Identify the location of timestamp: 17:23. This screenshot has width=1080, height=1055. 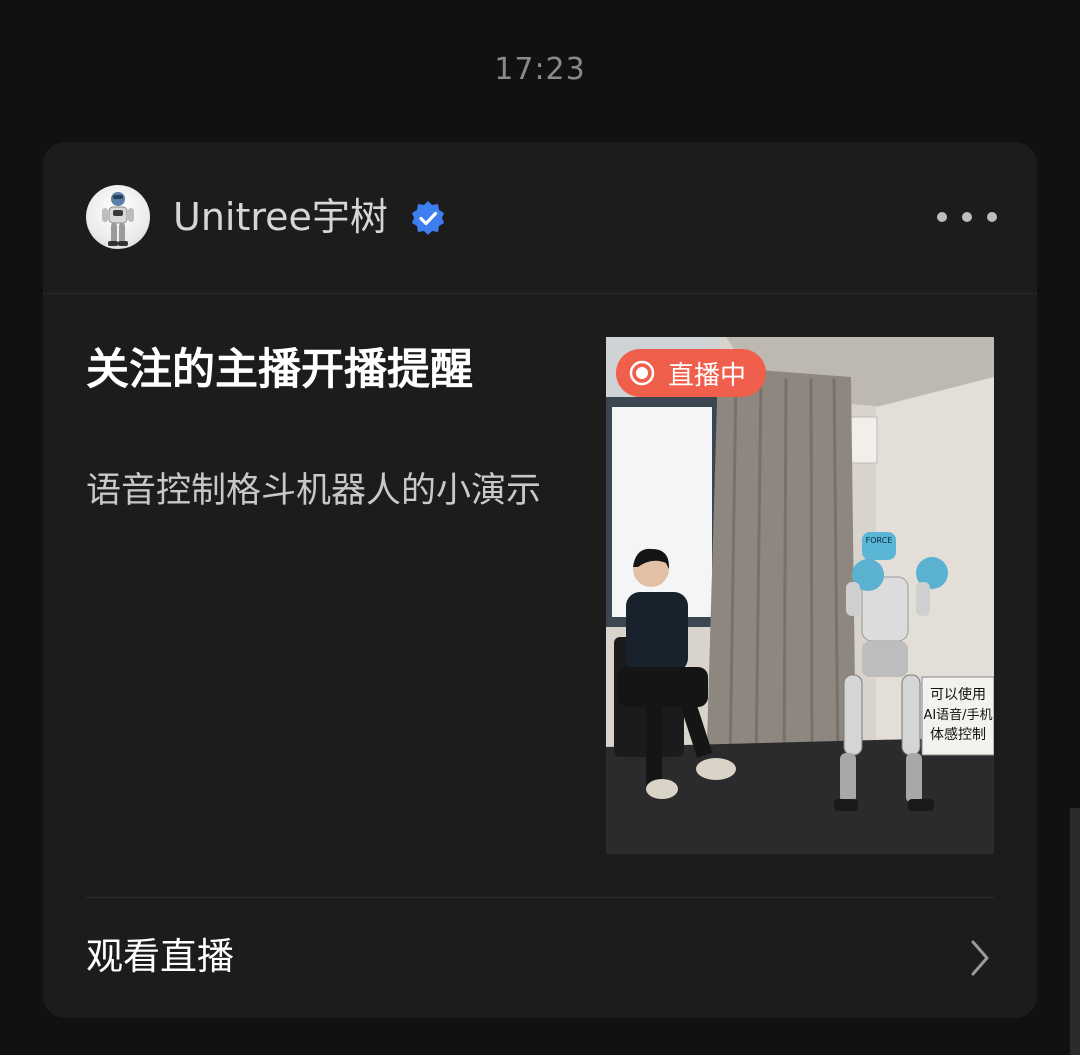
(540, 69).